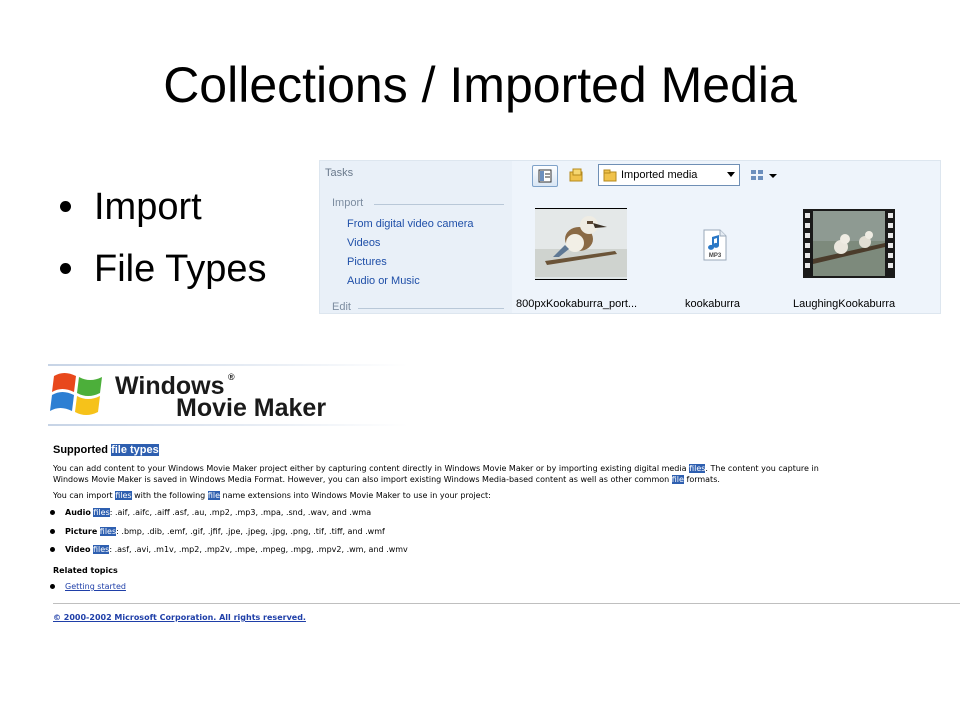 The image size is (960, 720). I want to click on chevron-down-icon, so click(731, 174).